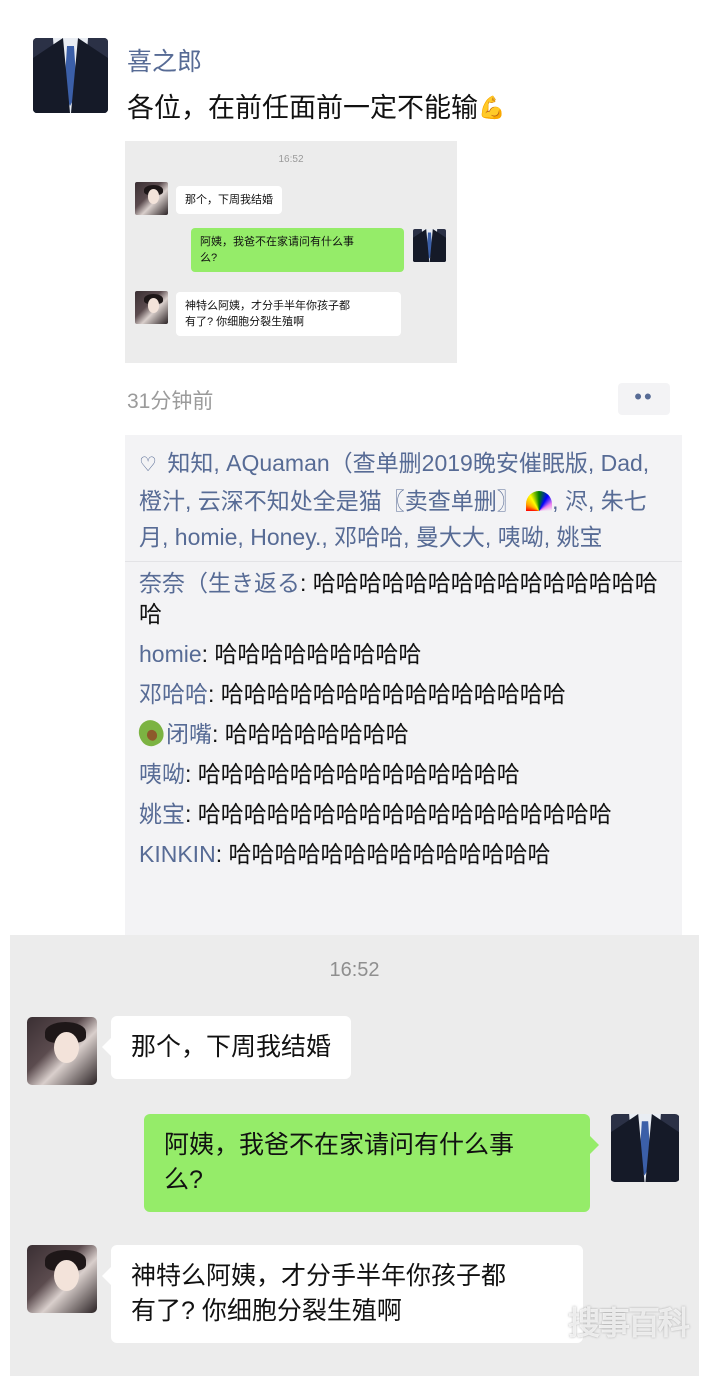 The height and width of the screenshot is (1376, 709). Describe the element at coordinates (266, 1311) in the screenshot. I see `chat-message-line: 有了? 你细胞分裂生殖啊` at that location.